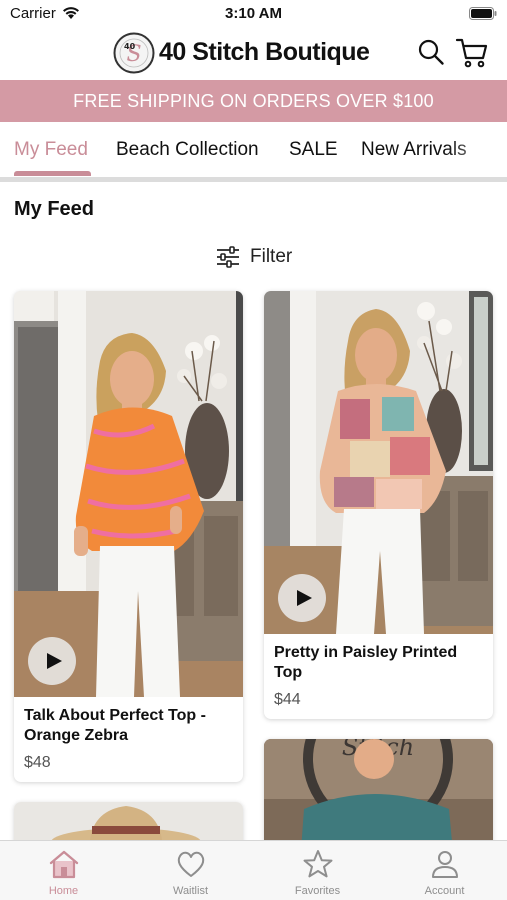  I want to click on tab-beach-collection: Beach Collection, so click(187, 150).